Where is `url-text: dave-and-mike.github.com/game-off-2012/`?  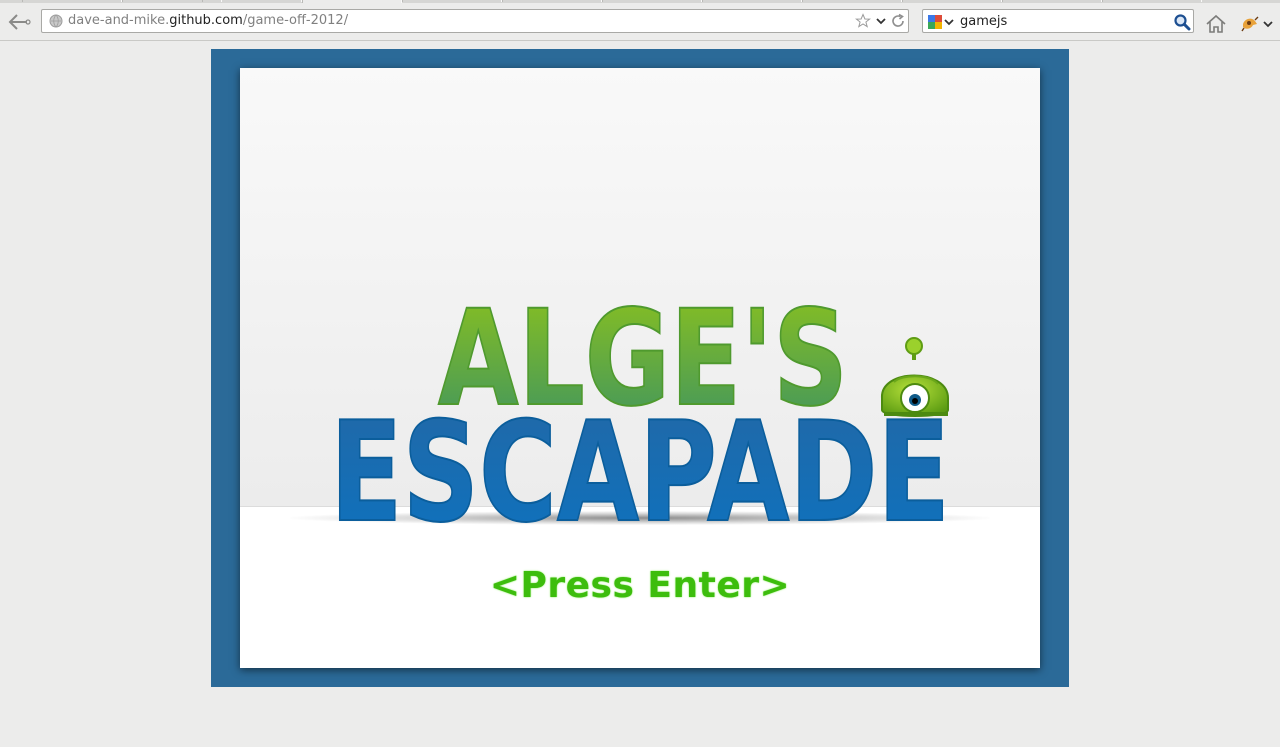
url-text: dave-and-mike.github.com/game-off-2012/ is located at coordinates (208, 20).